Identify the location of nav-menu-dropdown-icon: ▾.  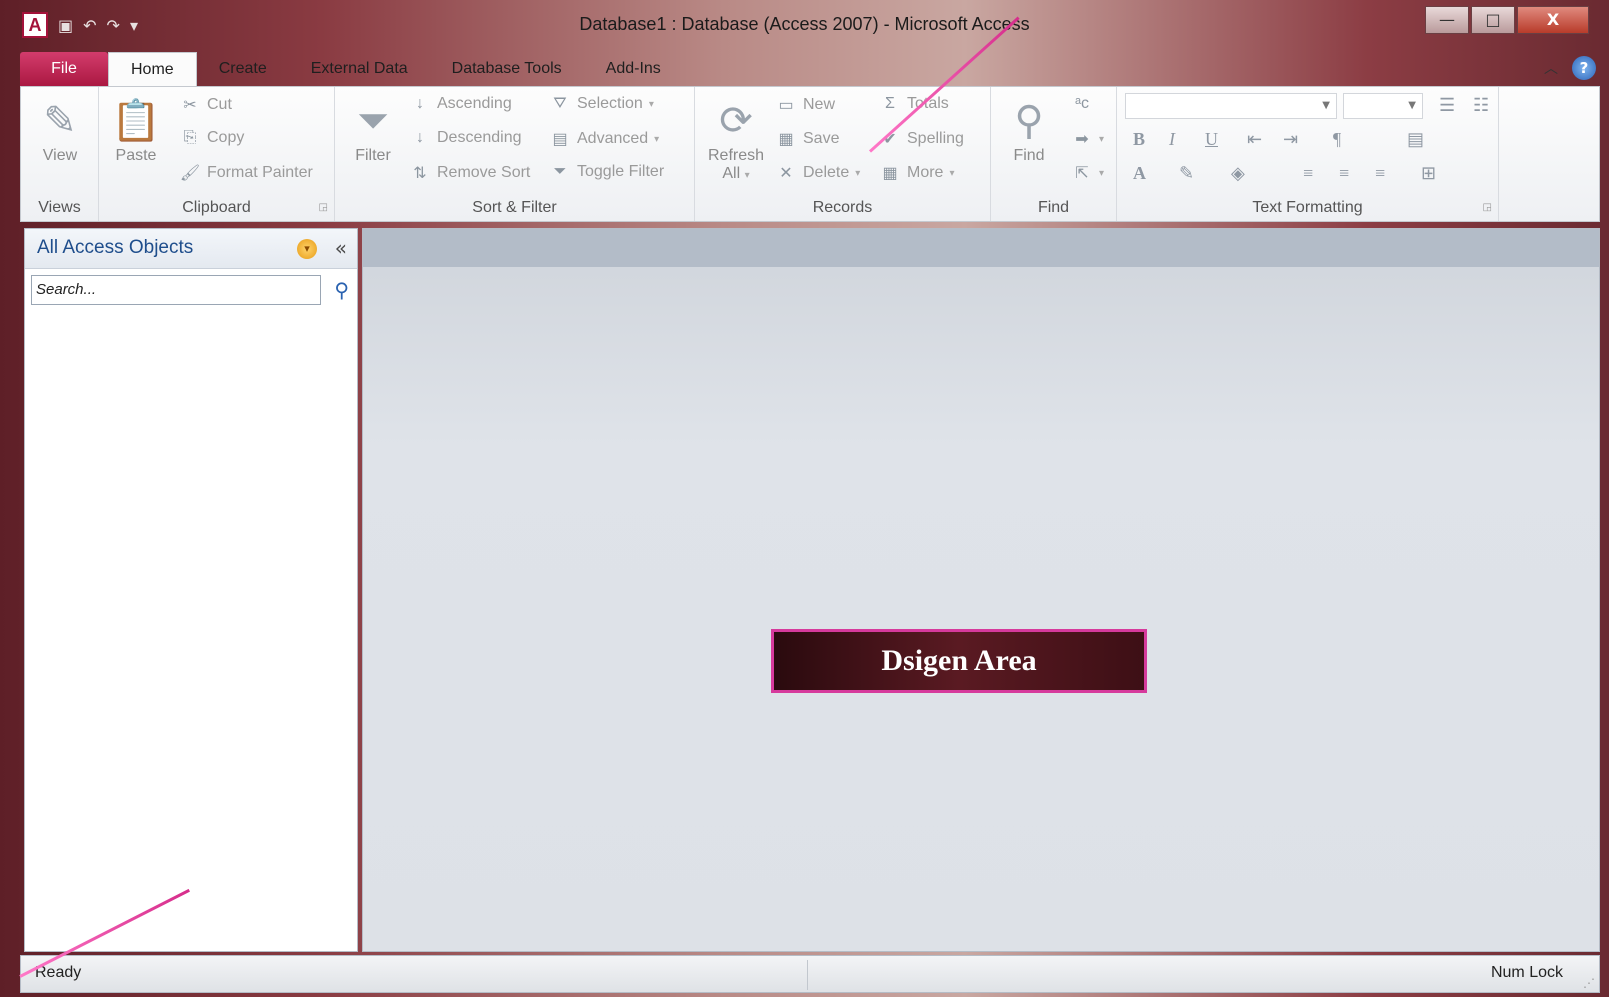
(307, 249).